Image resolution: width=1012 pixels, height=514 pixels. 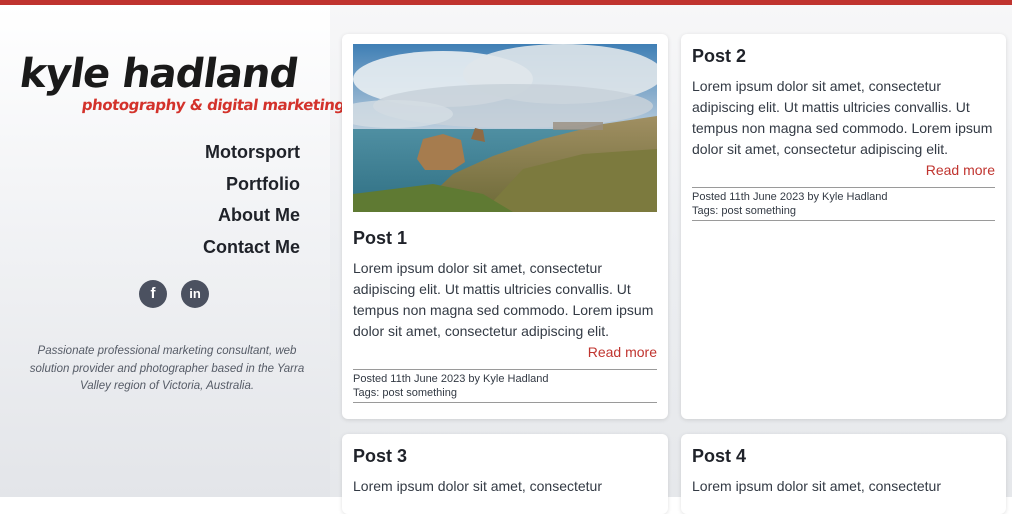 I want to click on main-nav: Motorsport Portfolio About Me Contact Me, so click(x=251, y=203).